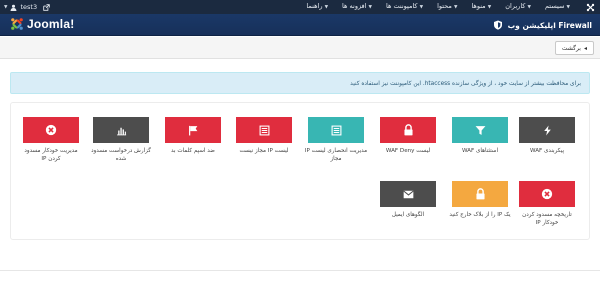  I want to click on tile-ip-not-allowed-label: لیست IP مجاز نیست, so click(264, 151).